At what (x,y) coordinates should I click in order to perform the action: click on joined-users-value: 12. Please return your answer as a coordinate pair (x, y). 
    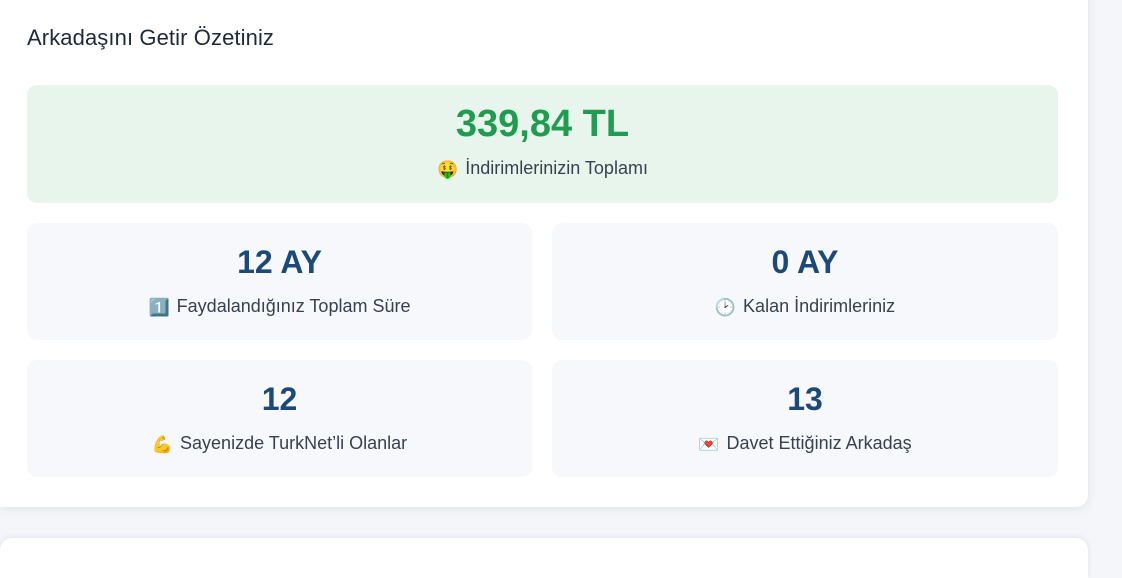
    Looking at the image, I should click on (279, 399).